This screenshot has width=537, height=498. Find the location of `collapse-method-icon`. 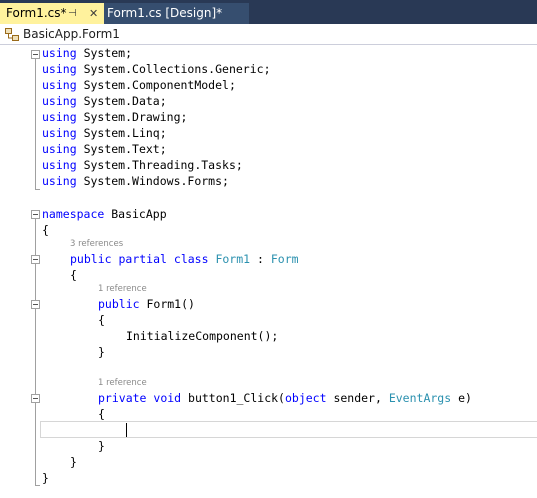

collapse-method-icon is located at coordinates (35, 398).